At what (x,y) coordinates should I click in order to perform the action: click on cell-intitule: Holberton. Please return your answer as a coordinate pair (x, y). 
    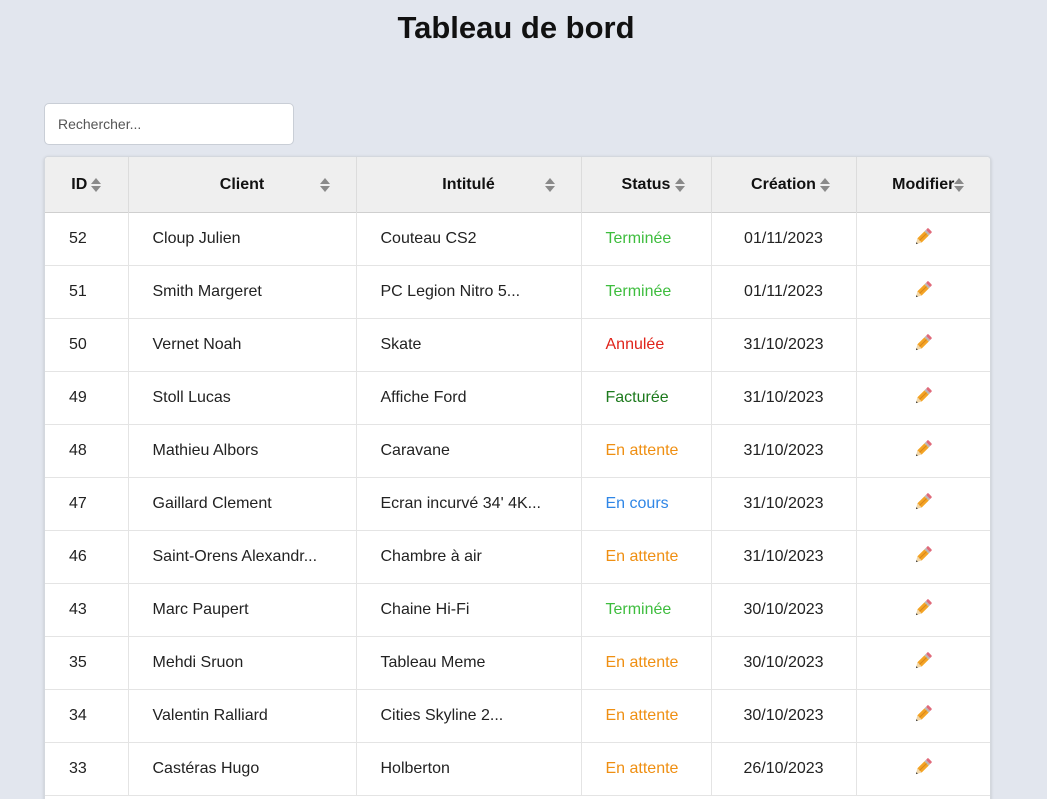
    Looking at the image, I should click on (469, 769).